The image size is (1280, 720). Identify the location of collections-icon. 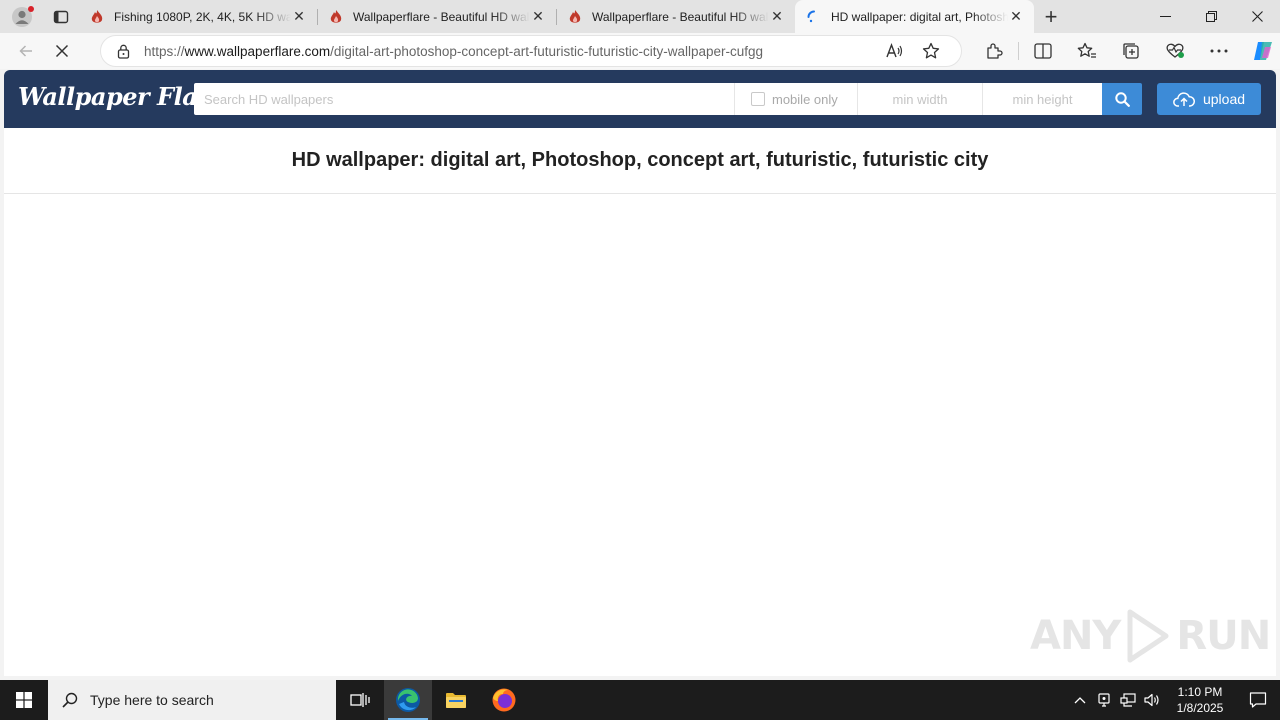
(1131, 51).